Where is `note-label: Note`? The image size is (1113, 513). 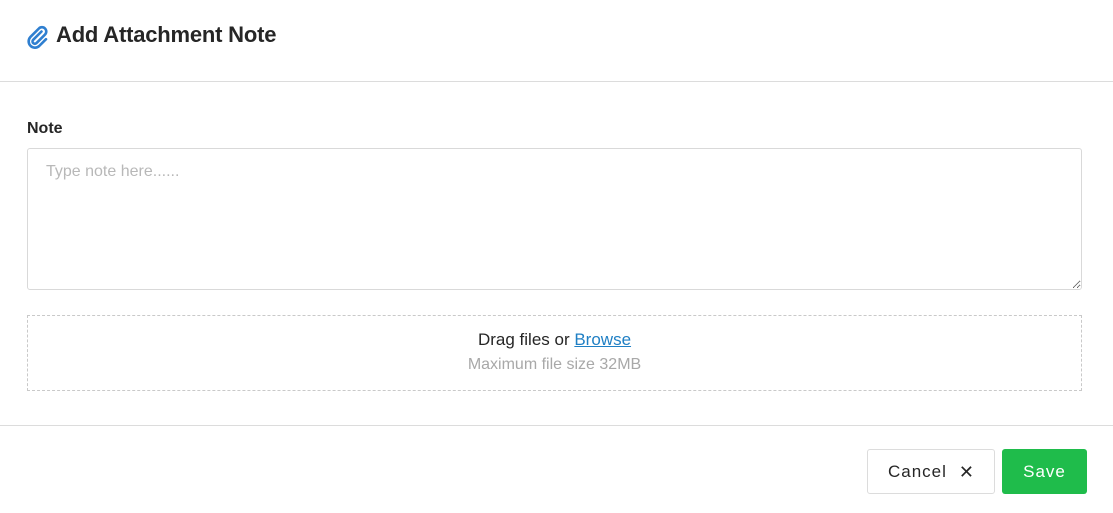
note-label: Note is located at coordinates (45, 128).